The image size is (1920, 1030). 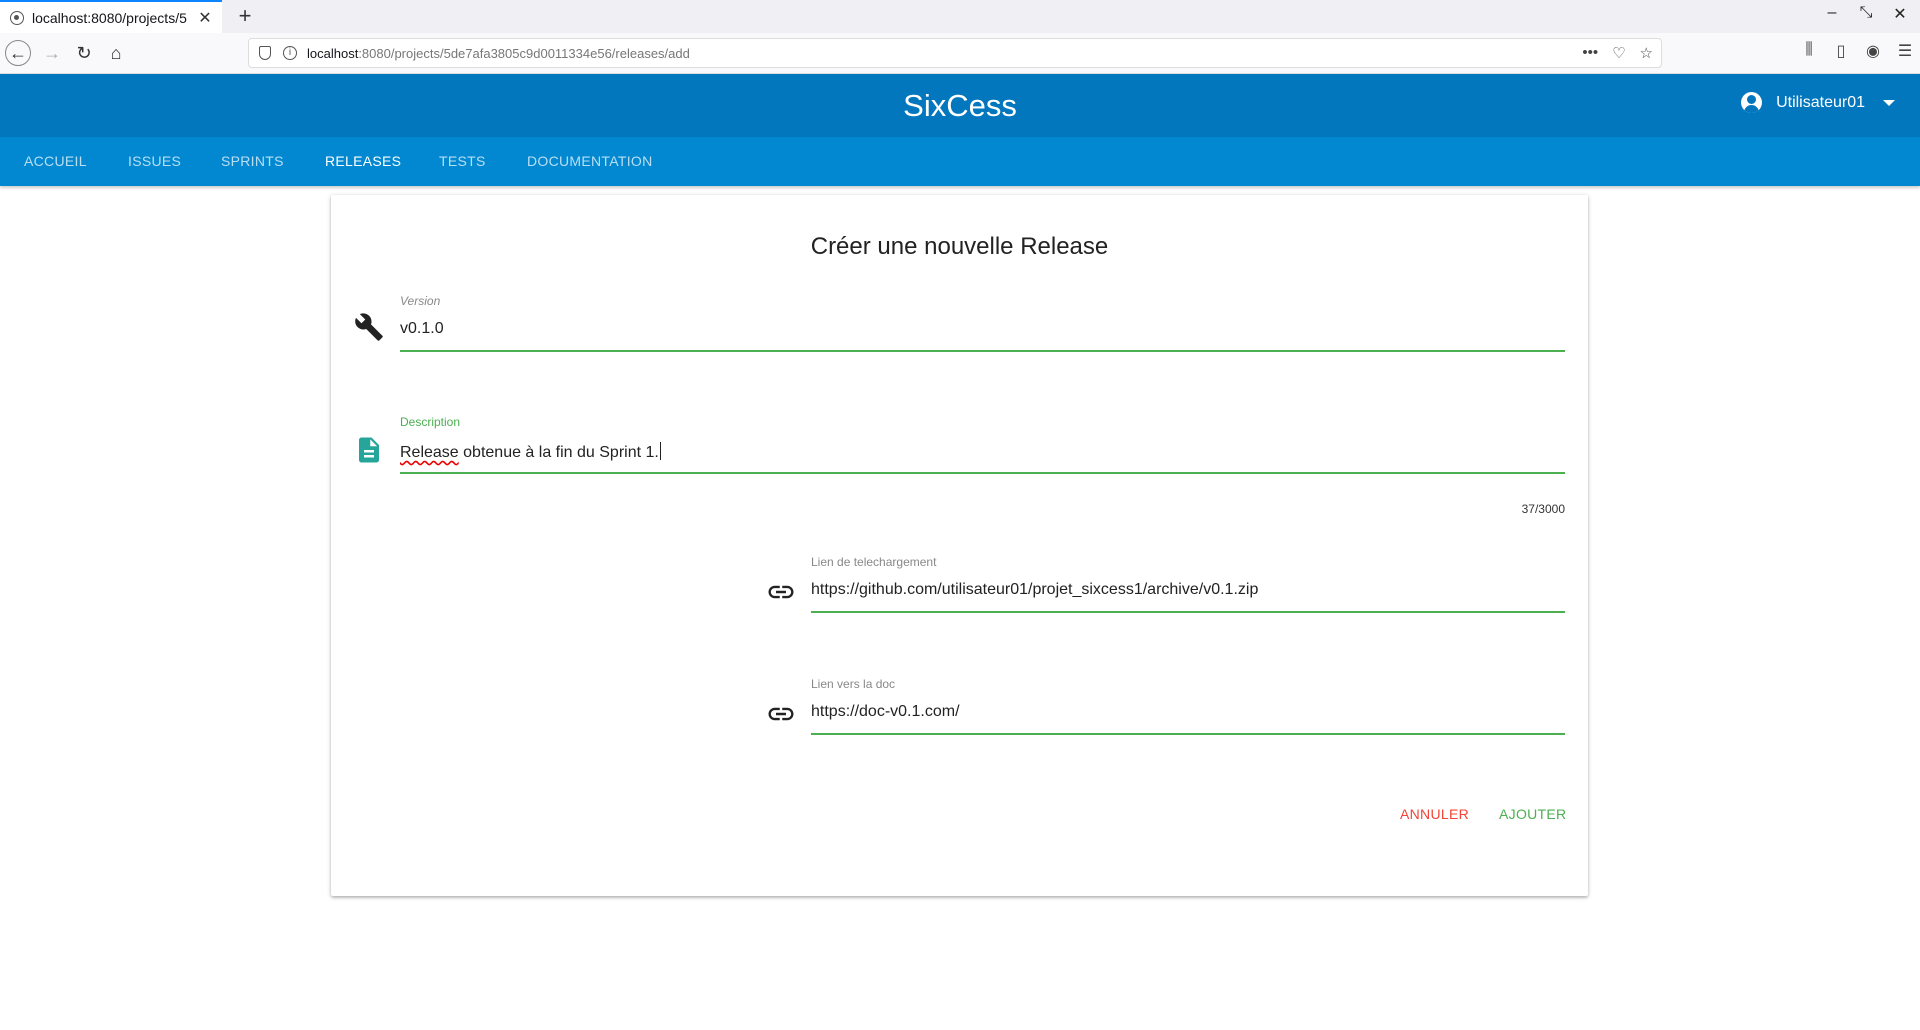 I want to click on home-icon: ⌂, so click(x=116, y=53).